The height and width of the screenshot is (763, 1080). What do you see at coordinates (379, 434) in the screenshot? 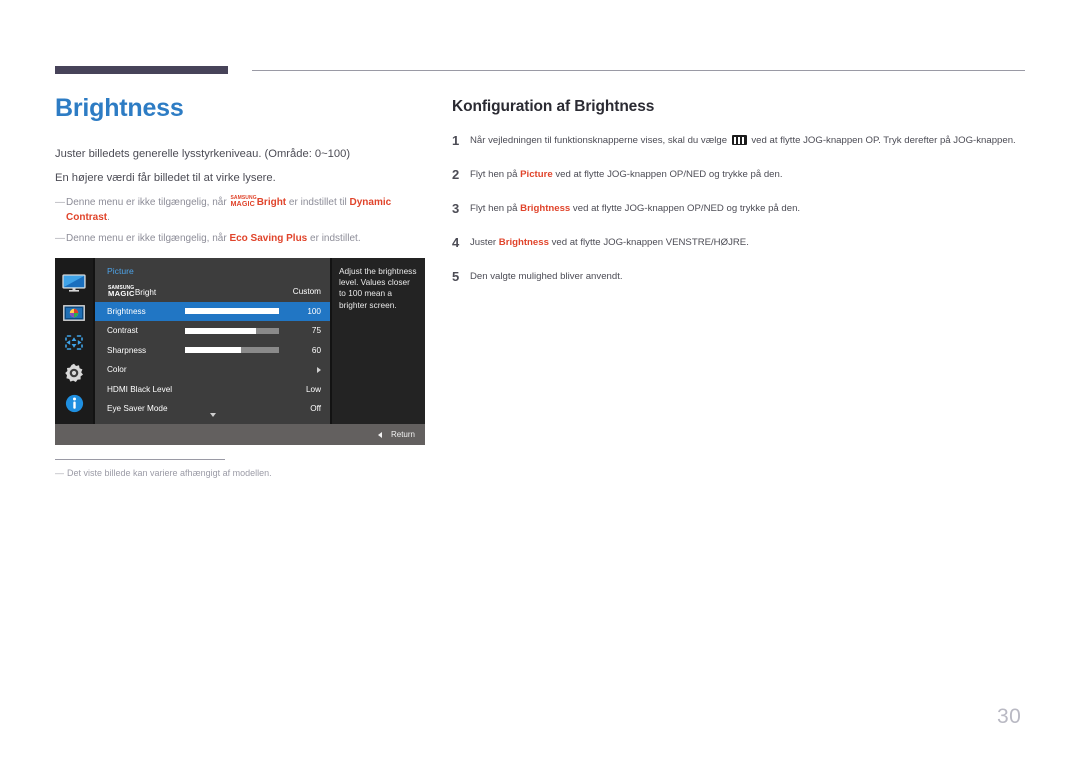
I see `arrow-left-icon` at bounding box center [379, 434].